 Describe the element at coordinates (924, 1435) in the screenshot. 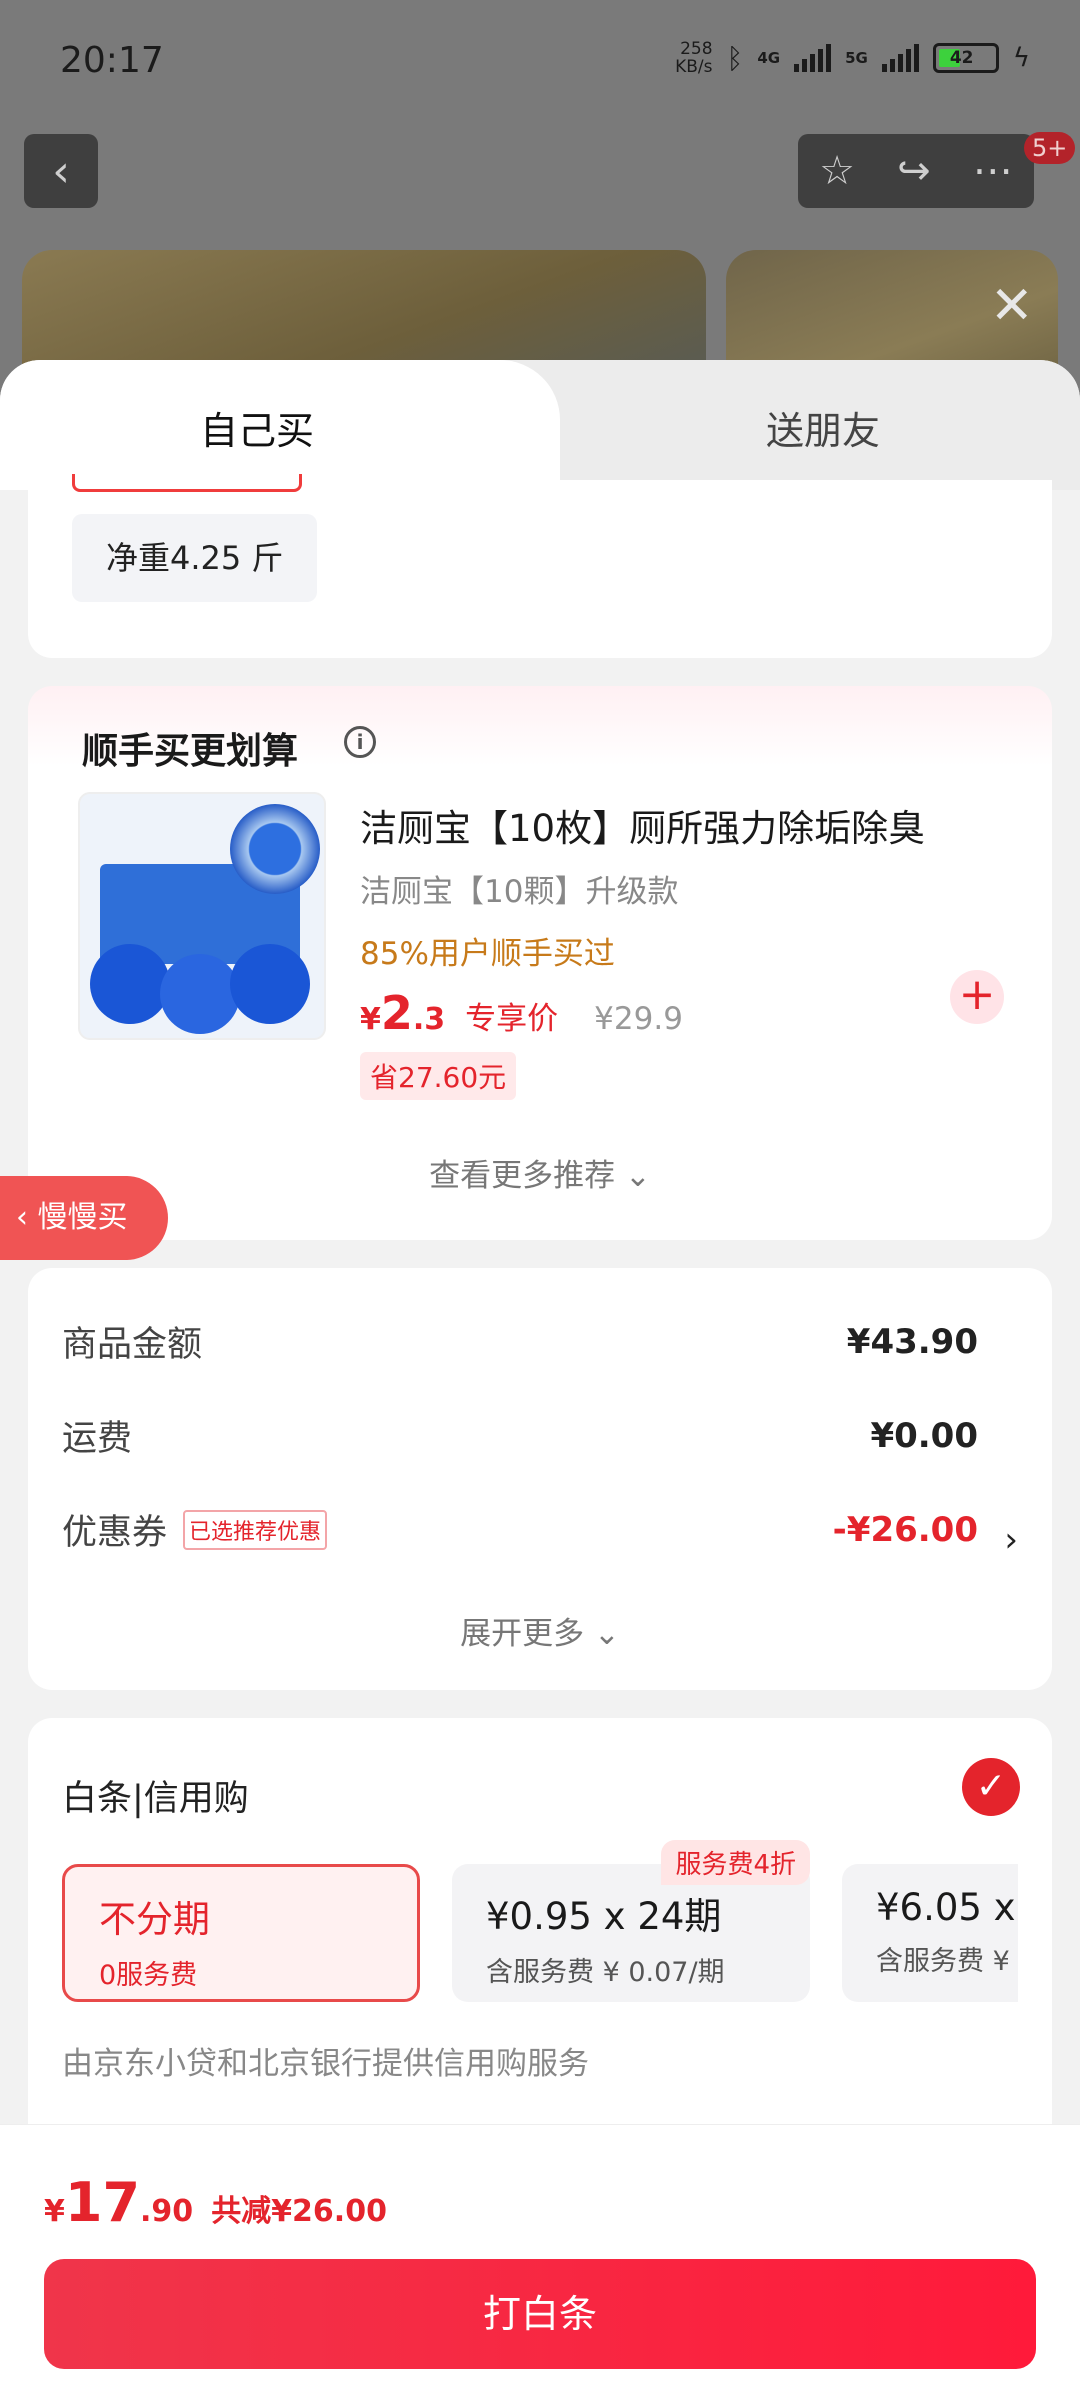

I see `shipping-value: ¥0.00` at that location.